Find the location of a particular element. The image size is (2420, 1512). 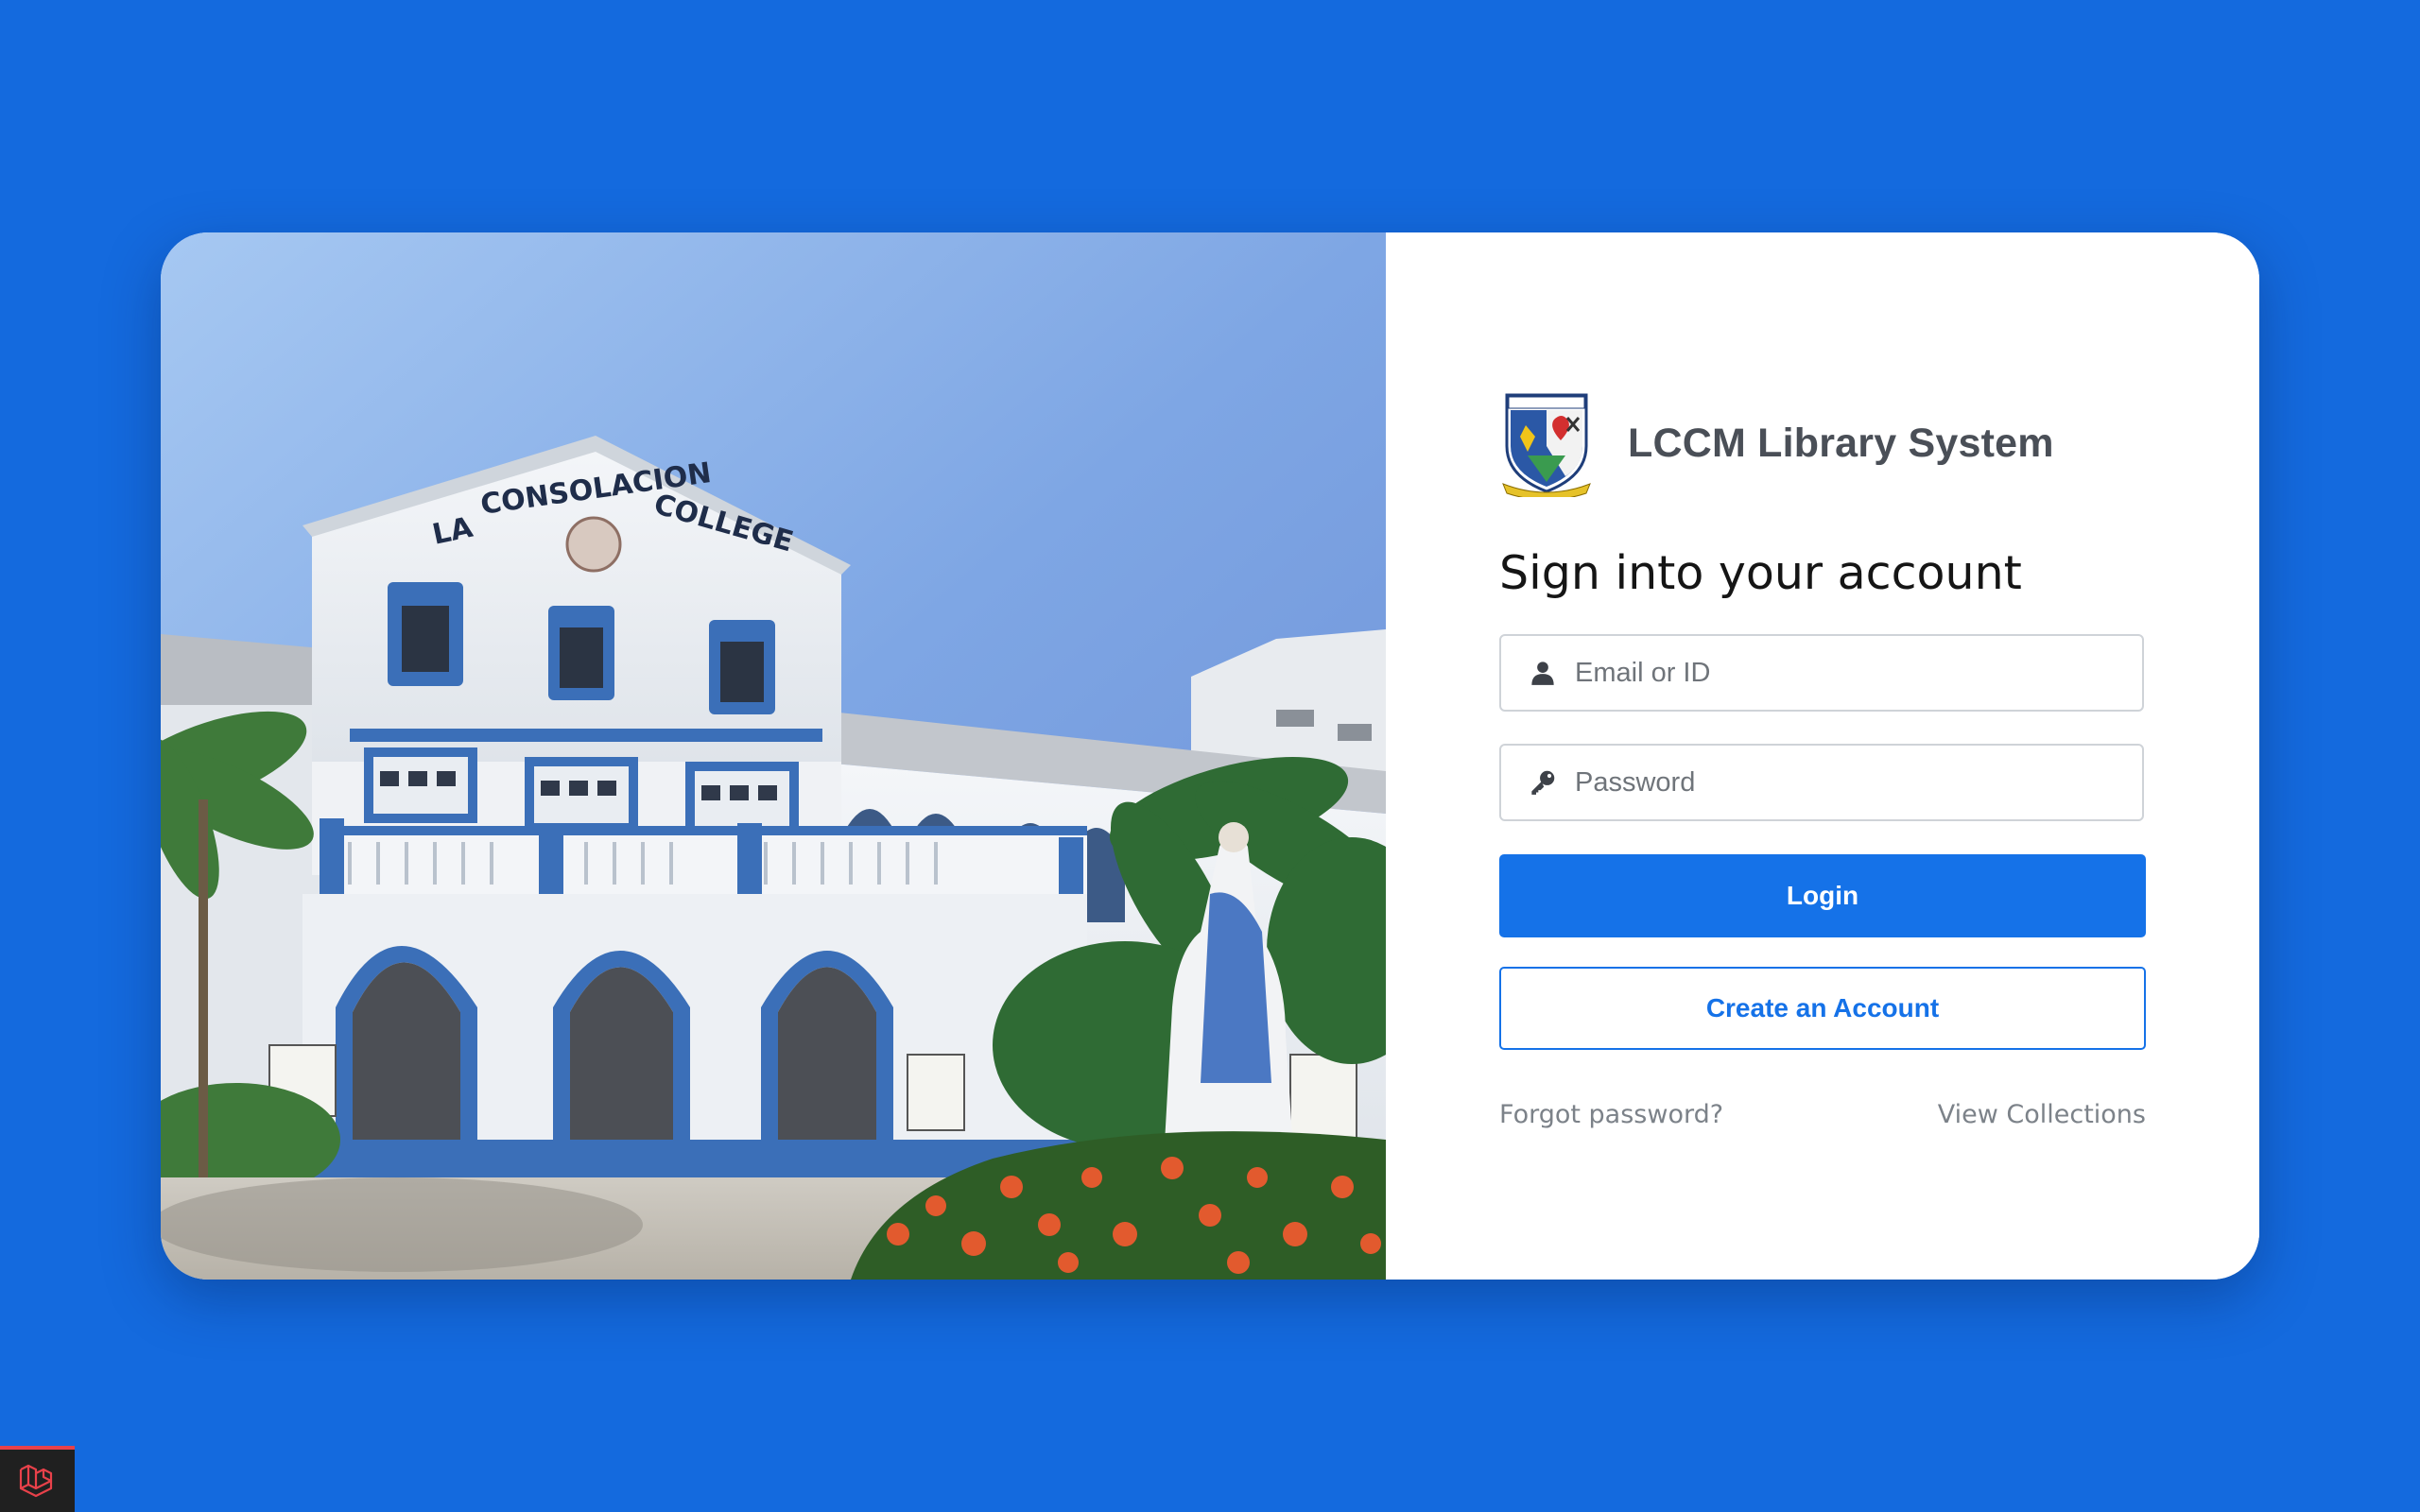

create-account-button: Create an Account is located at coordinates (1822, 1008).